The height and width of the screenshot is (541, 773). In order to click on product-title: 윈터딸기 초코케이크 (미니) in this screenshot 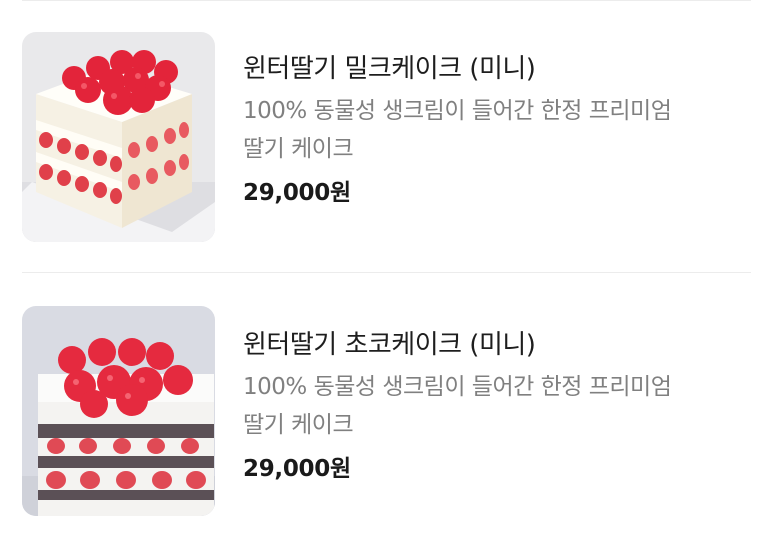, I will do `click(497, 345)`.